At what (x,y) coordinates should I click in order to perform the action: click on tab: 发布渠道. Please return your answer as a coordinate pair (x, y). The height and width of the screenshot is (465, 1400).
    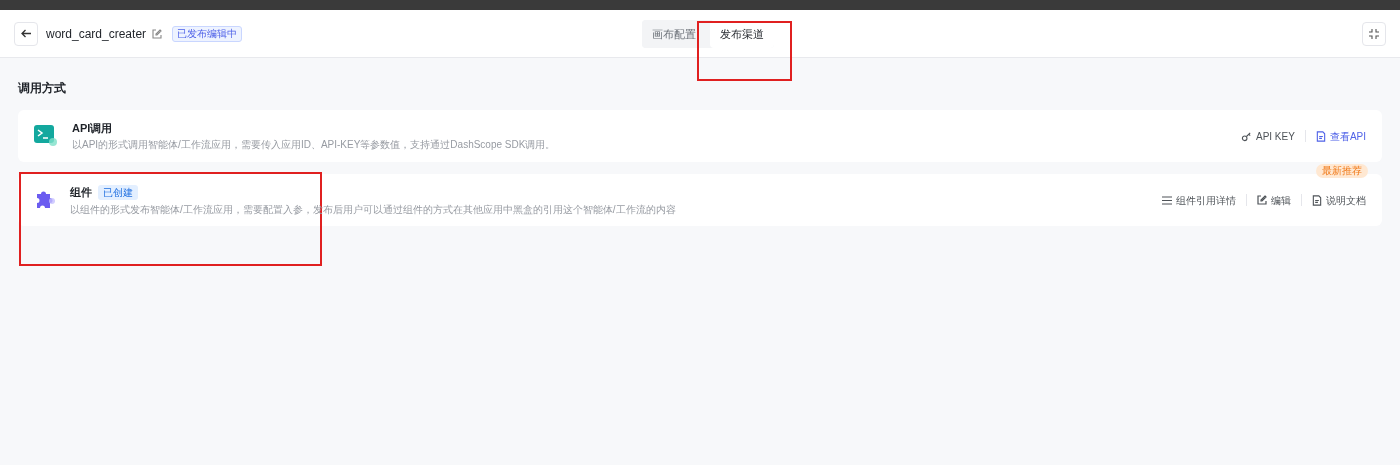
    Looking at the image, I should click on (742, 34).